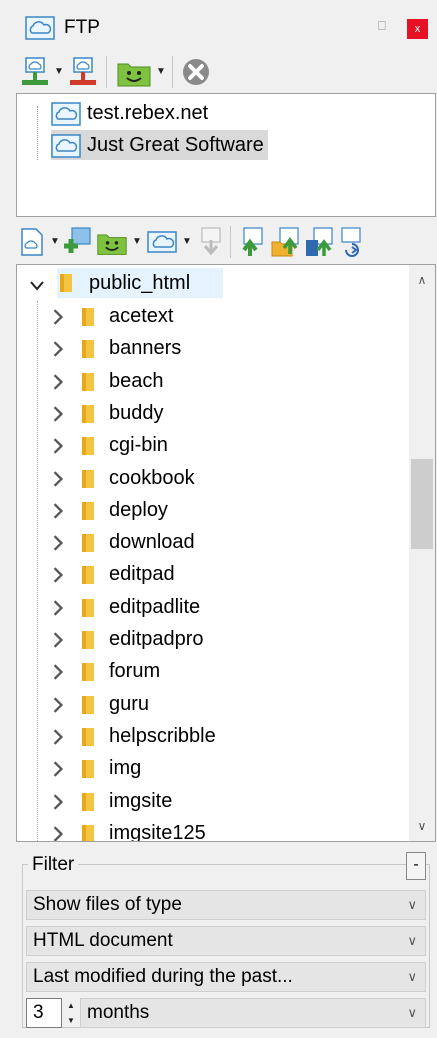 This screenshot has width=437, height=1038. What do you see at coordinates (32, 242) in the screenshot?
I see `new-file-icon` at bounding box center [32, 242].